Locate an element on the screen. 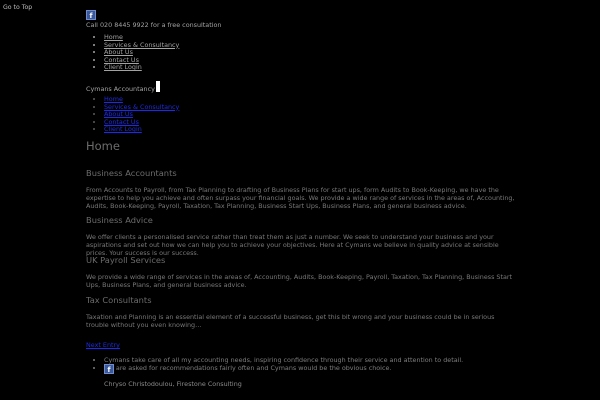  section-heading-uk-payroll: UK Payroll Services is located at coordinates (126, 260).